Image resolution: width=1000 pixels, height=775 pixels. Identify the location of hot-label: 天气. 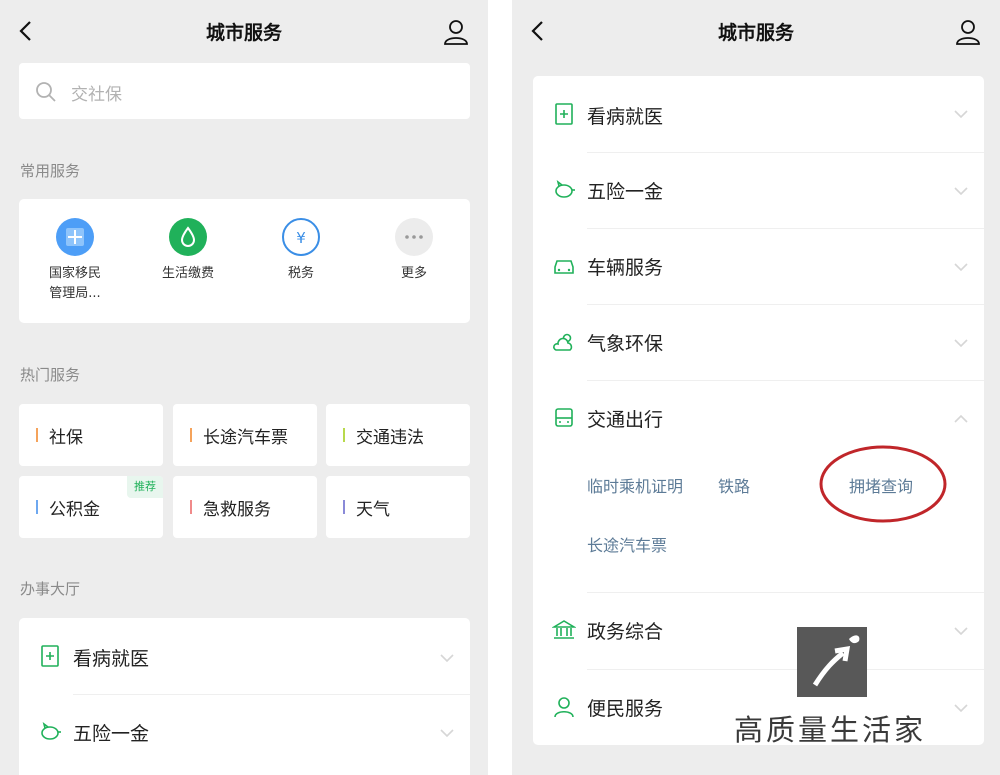
(373, 510).